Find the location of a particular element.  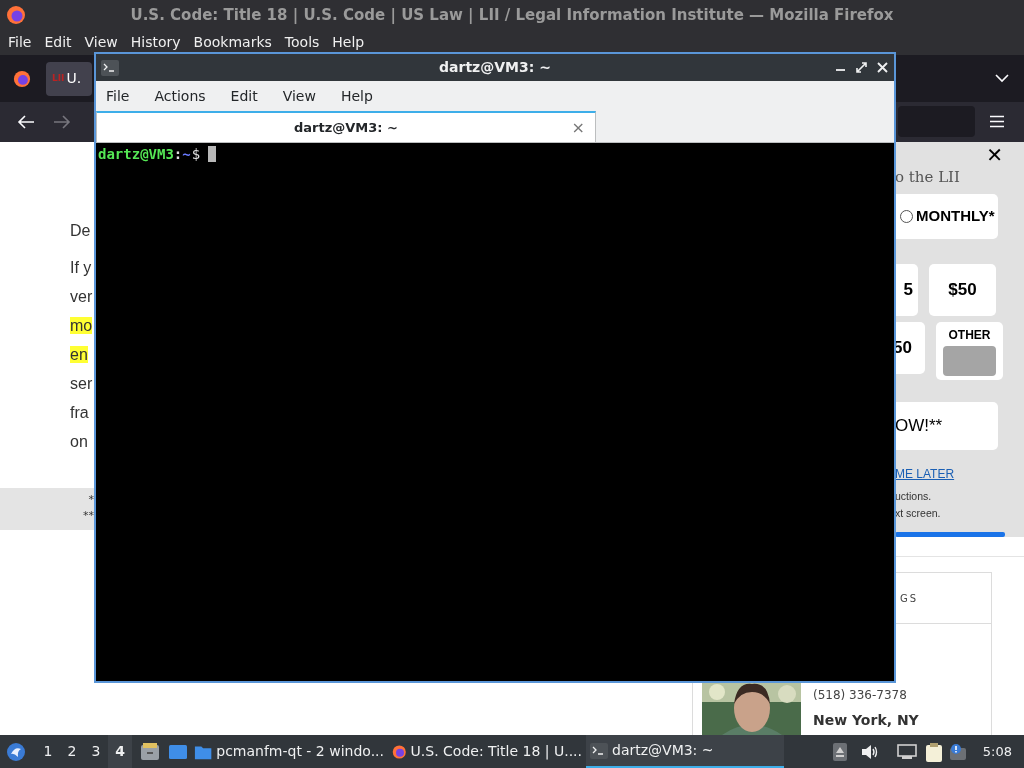

remind-later-link: ME LATER is located at coordinates (959, 474).